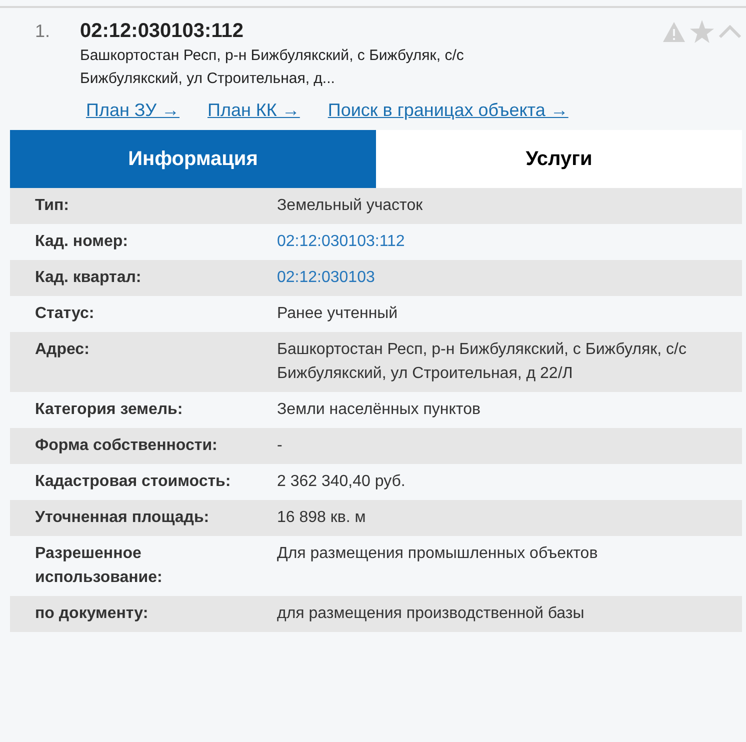  Describe the element at coordinates (52, 206) in the screenshot. I see `row-label: Тип:` at that location.